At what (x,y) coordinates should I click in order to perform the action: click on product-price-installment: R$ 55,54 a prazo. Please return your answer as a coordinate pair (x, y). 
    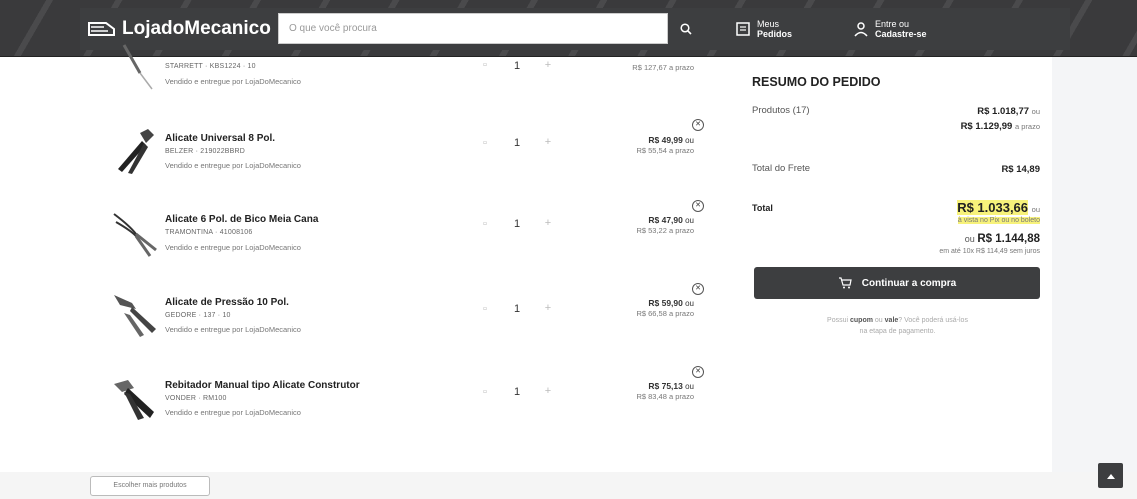
    Looking at the image, I should click on (665, 150).